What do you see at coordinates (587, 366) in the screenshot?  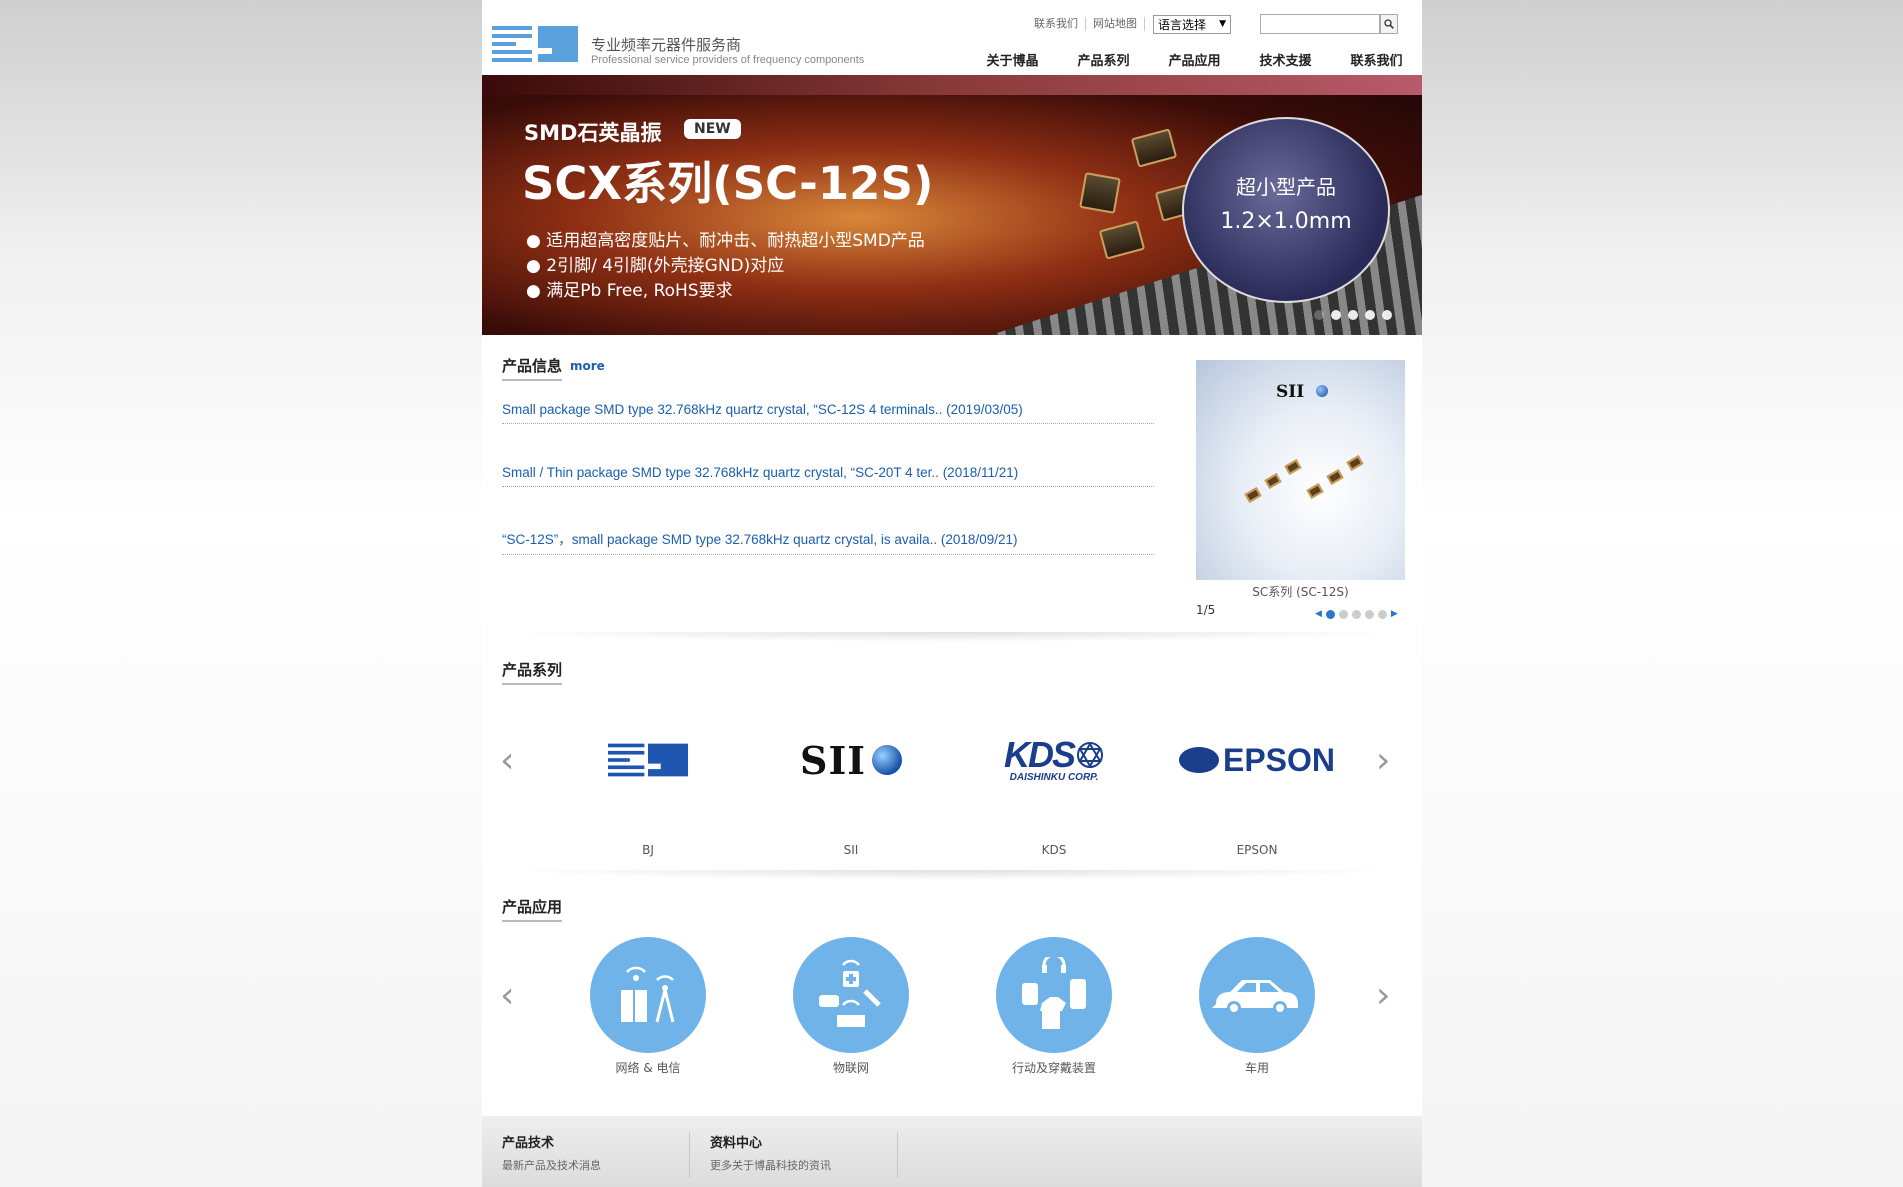 I see `more-link: more` at bounding box center [587, 366].